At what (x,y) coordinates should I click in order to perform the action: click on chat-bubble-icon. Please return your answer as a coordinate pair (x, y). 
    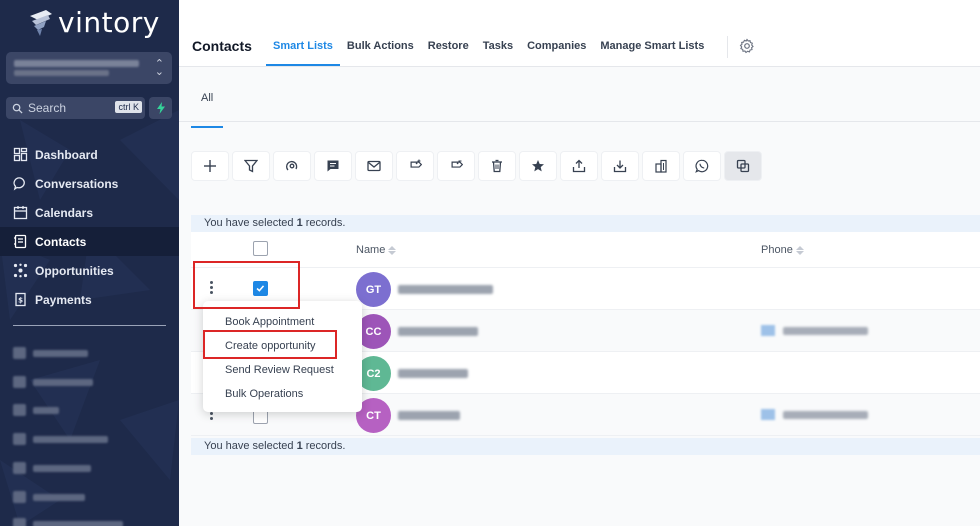
    Looking at the image, I should click on (19, 184).